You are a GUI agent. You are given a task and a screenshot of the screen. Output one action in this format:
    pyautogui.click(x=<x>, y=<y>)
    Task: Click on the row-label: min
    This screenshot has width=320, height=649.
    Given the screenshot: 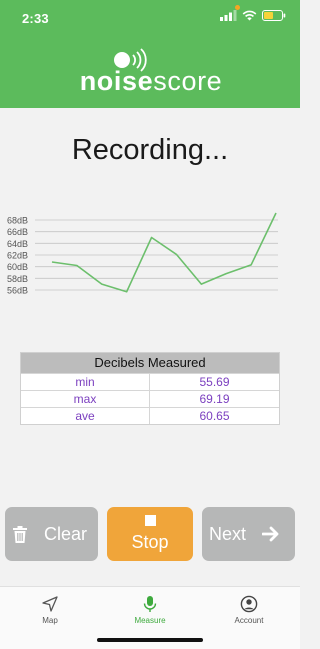 What is the action you would take?
    pyautogui.click(x=85, y=382)
    